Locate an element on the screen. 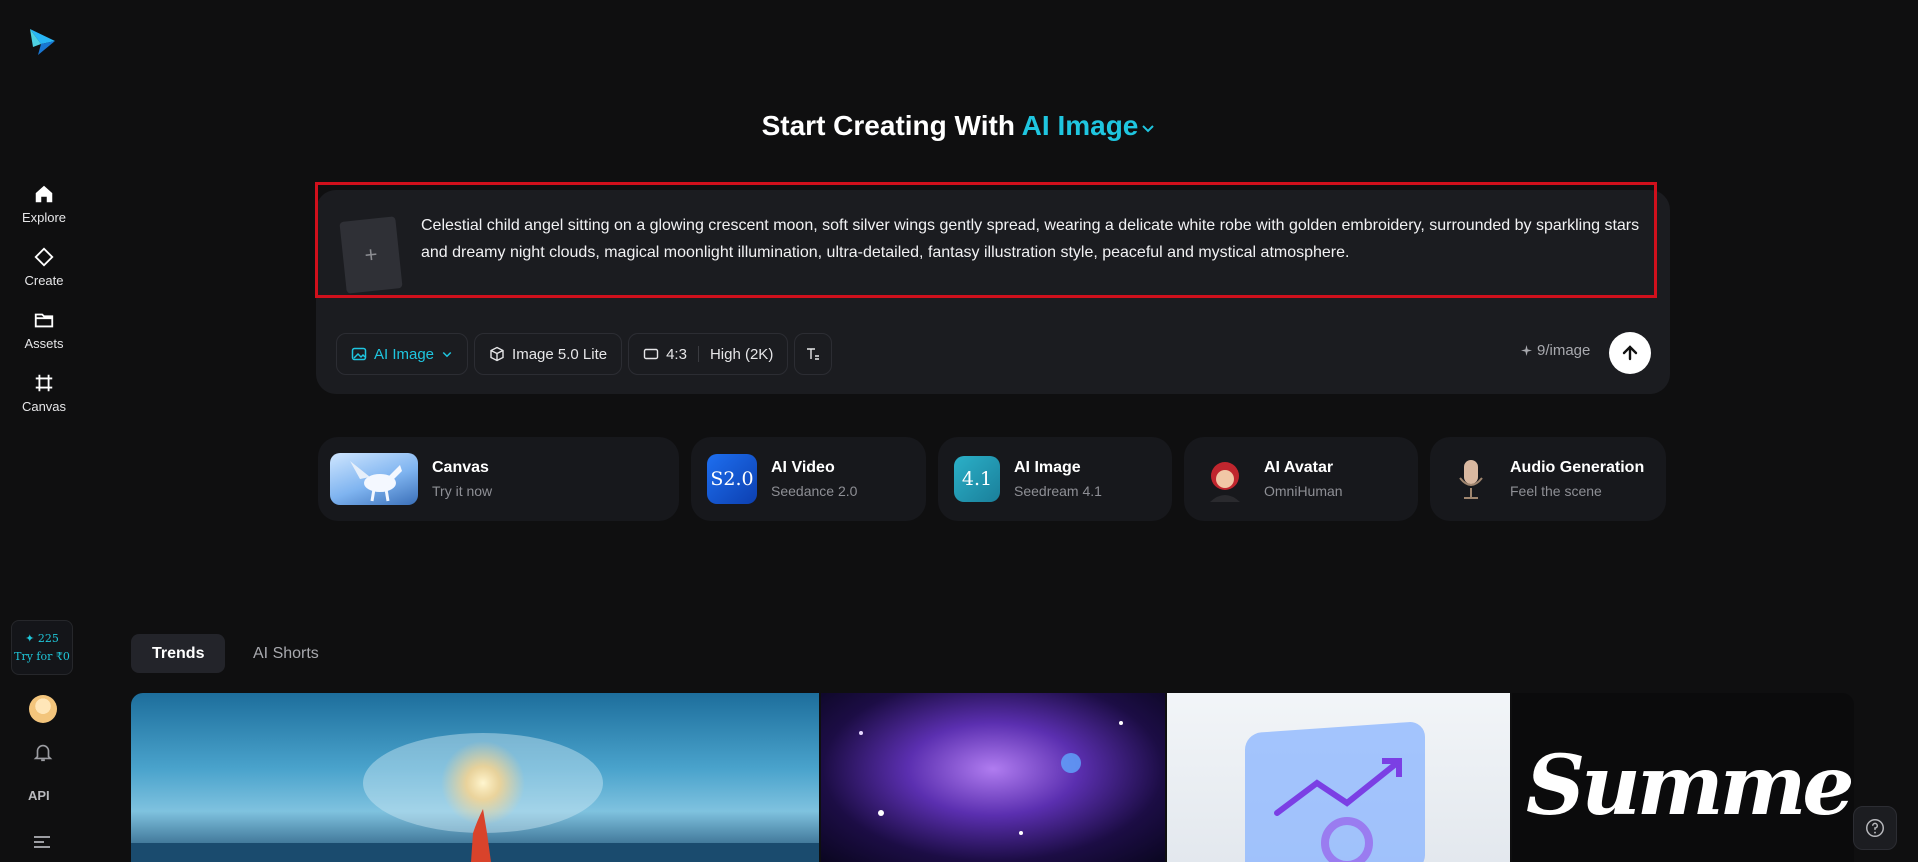 The width and height of the screenshot is (1918, 862). cube-icon is located at coordinates (497, 354).